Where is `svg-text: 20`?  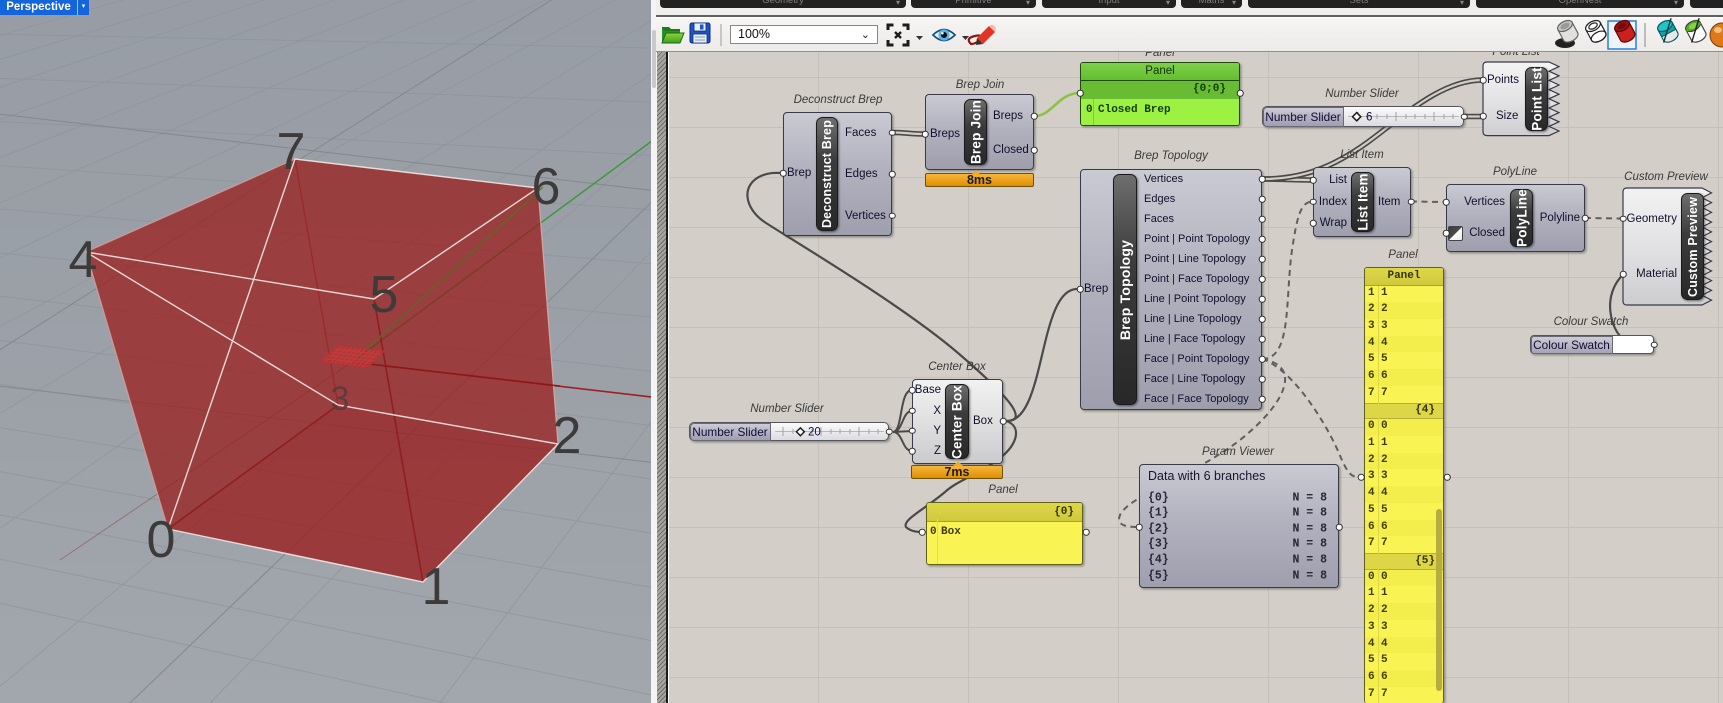
svg-text: 20 is located at coordinates (814, 433).